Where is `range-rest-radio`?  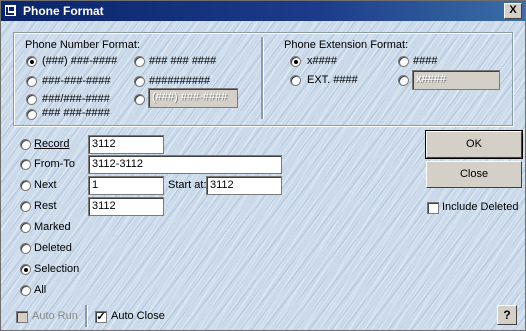
range-rest-radio is located at coordinates (25, 206).